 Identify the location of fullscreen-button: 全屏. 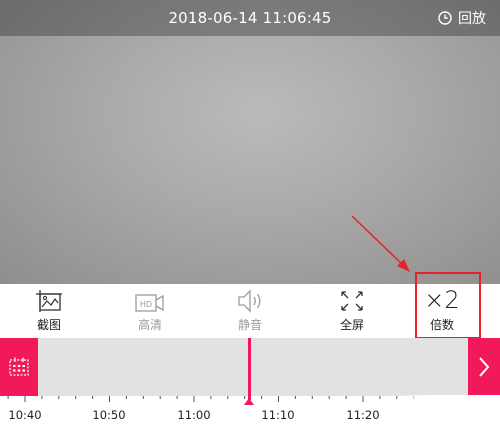
(352, 311).